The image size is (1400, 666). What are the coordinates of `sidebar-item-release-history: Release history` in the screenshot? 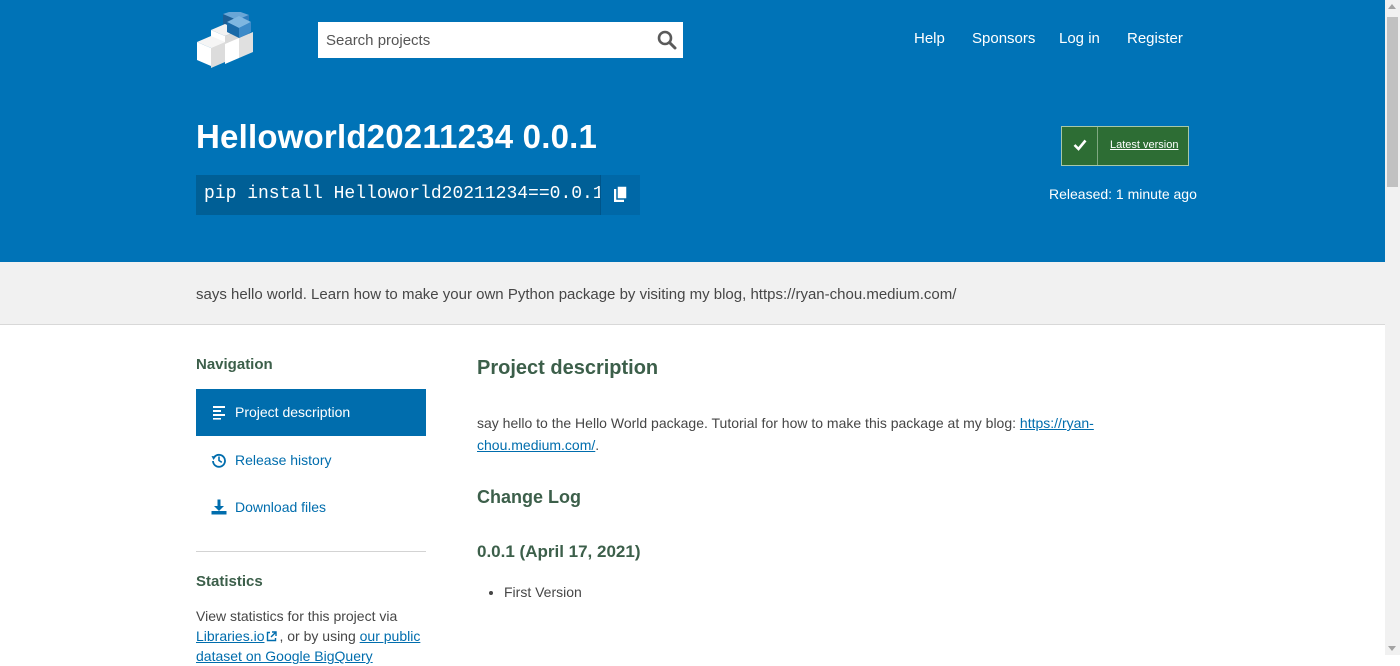 It's located at (311, 460).